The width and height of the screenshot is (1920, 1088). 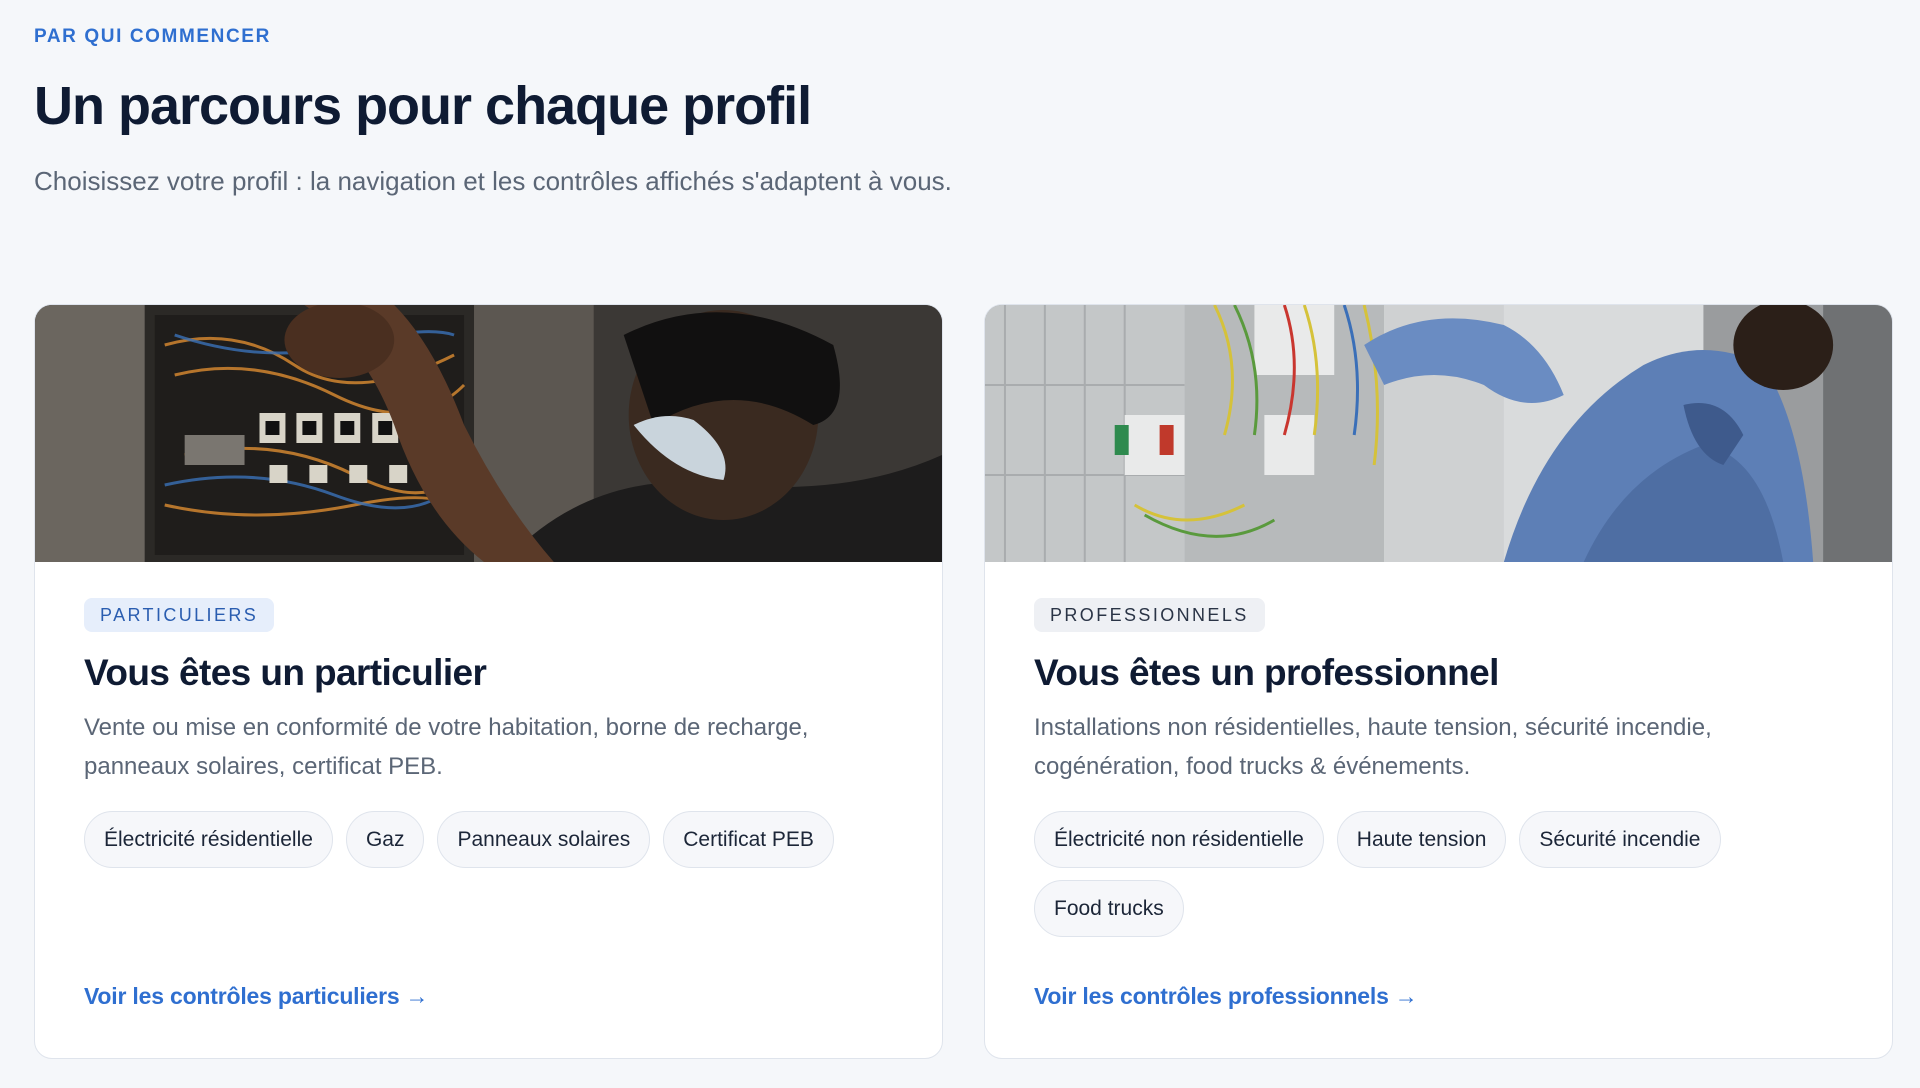 I want to click on tag-food-trucks: Food trucks, so click(x=1109, y=908).